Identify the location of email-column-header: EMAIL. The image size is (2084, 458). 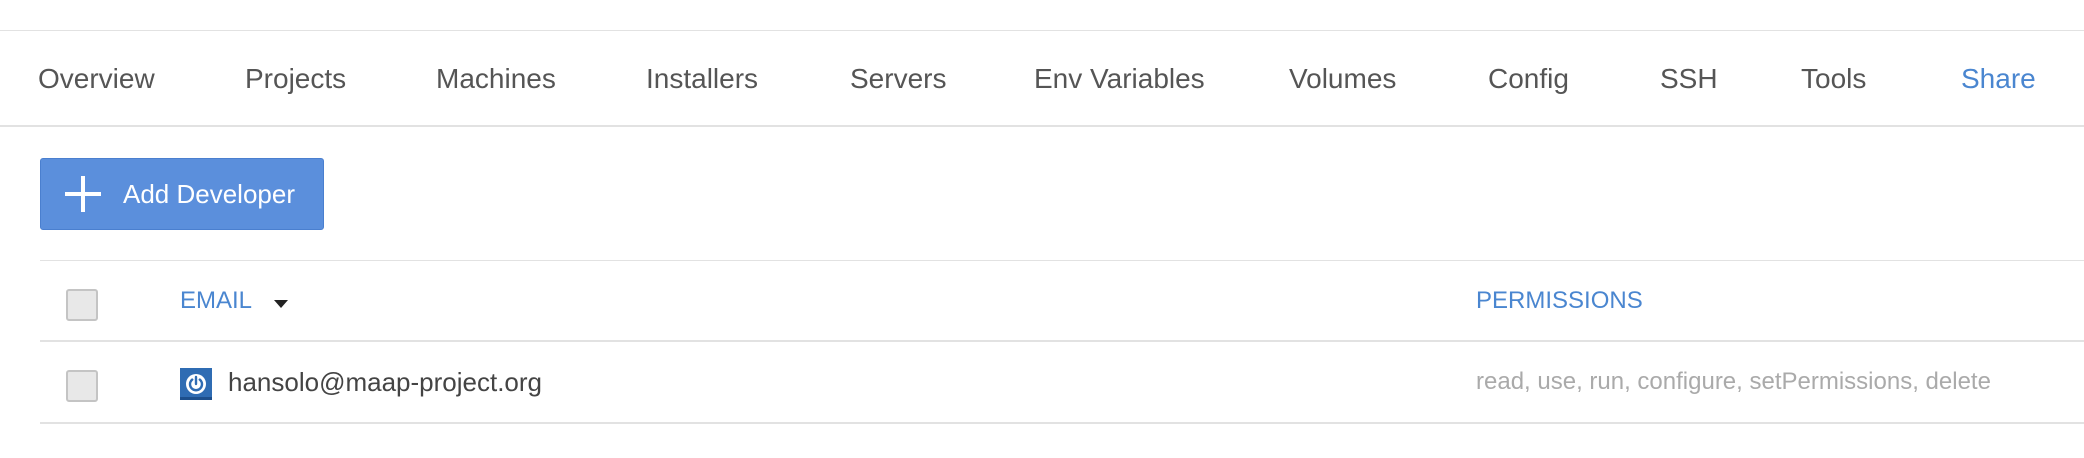
(234, 301).